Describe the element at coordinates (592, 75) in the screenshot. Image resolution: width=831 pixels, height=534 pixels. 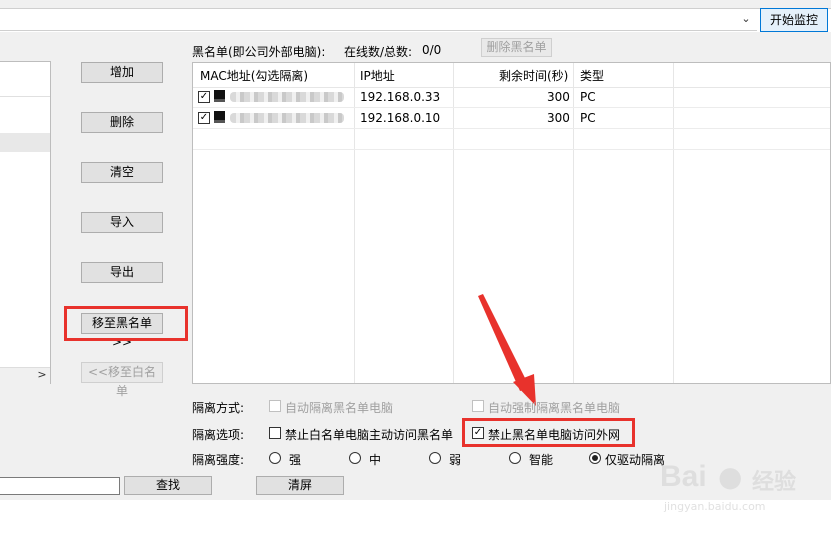
I see `column-header-type: 类型` at that location.